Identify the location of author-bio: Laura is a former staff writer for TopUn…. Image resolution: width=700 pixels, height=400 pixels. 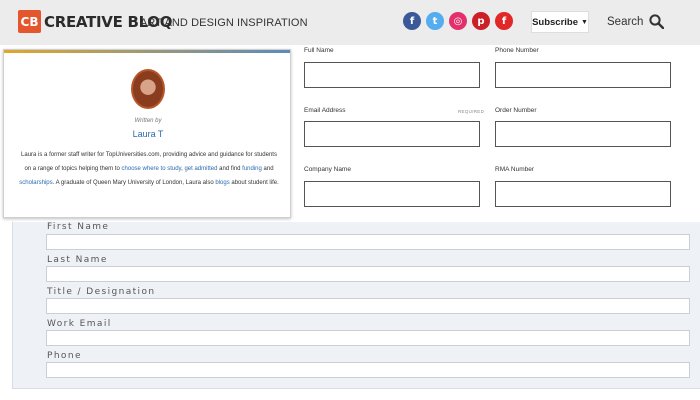
(149, 169).